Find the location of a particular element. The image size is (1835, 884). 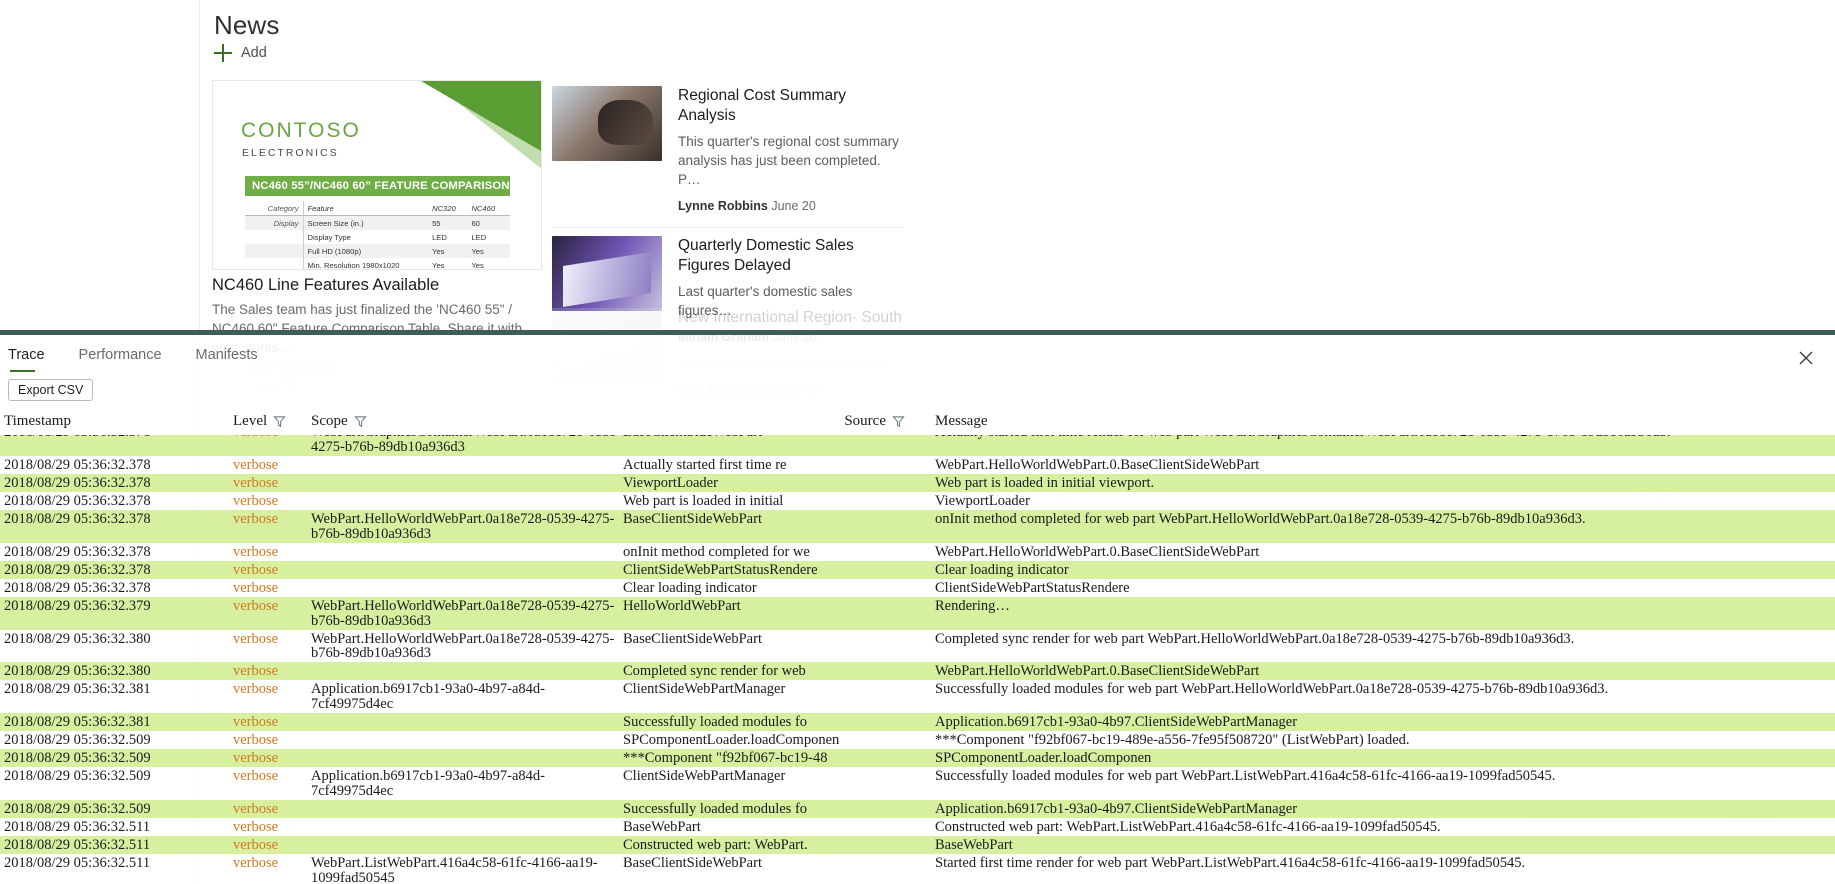

column-header-scope-label: Scope is located at coordinates (329, 420).